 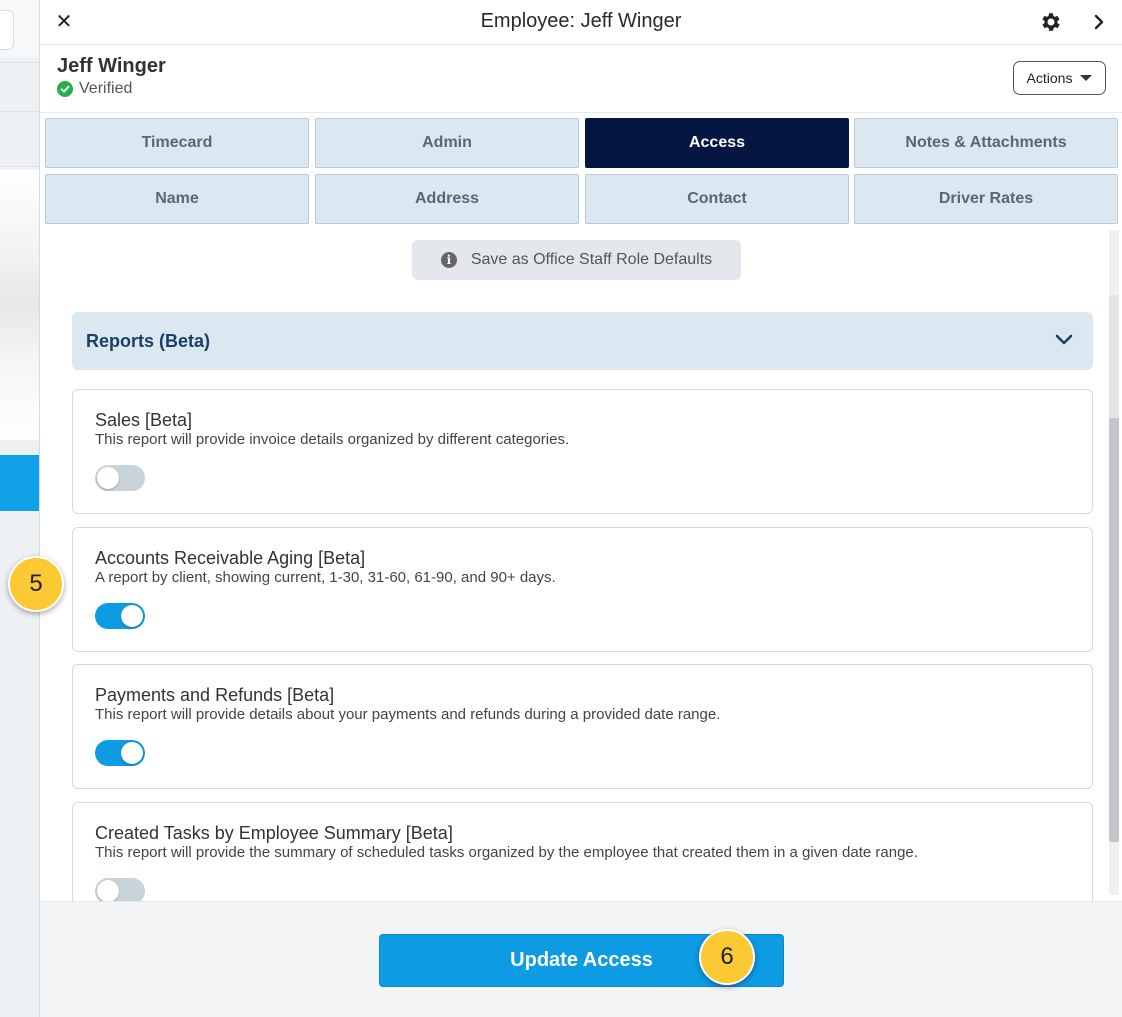 I want to click on verified-label: Verified, so click(x=106, y=88).